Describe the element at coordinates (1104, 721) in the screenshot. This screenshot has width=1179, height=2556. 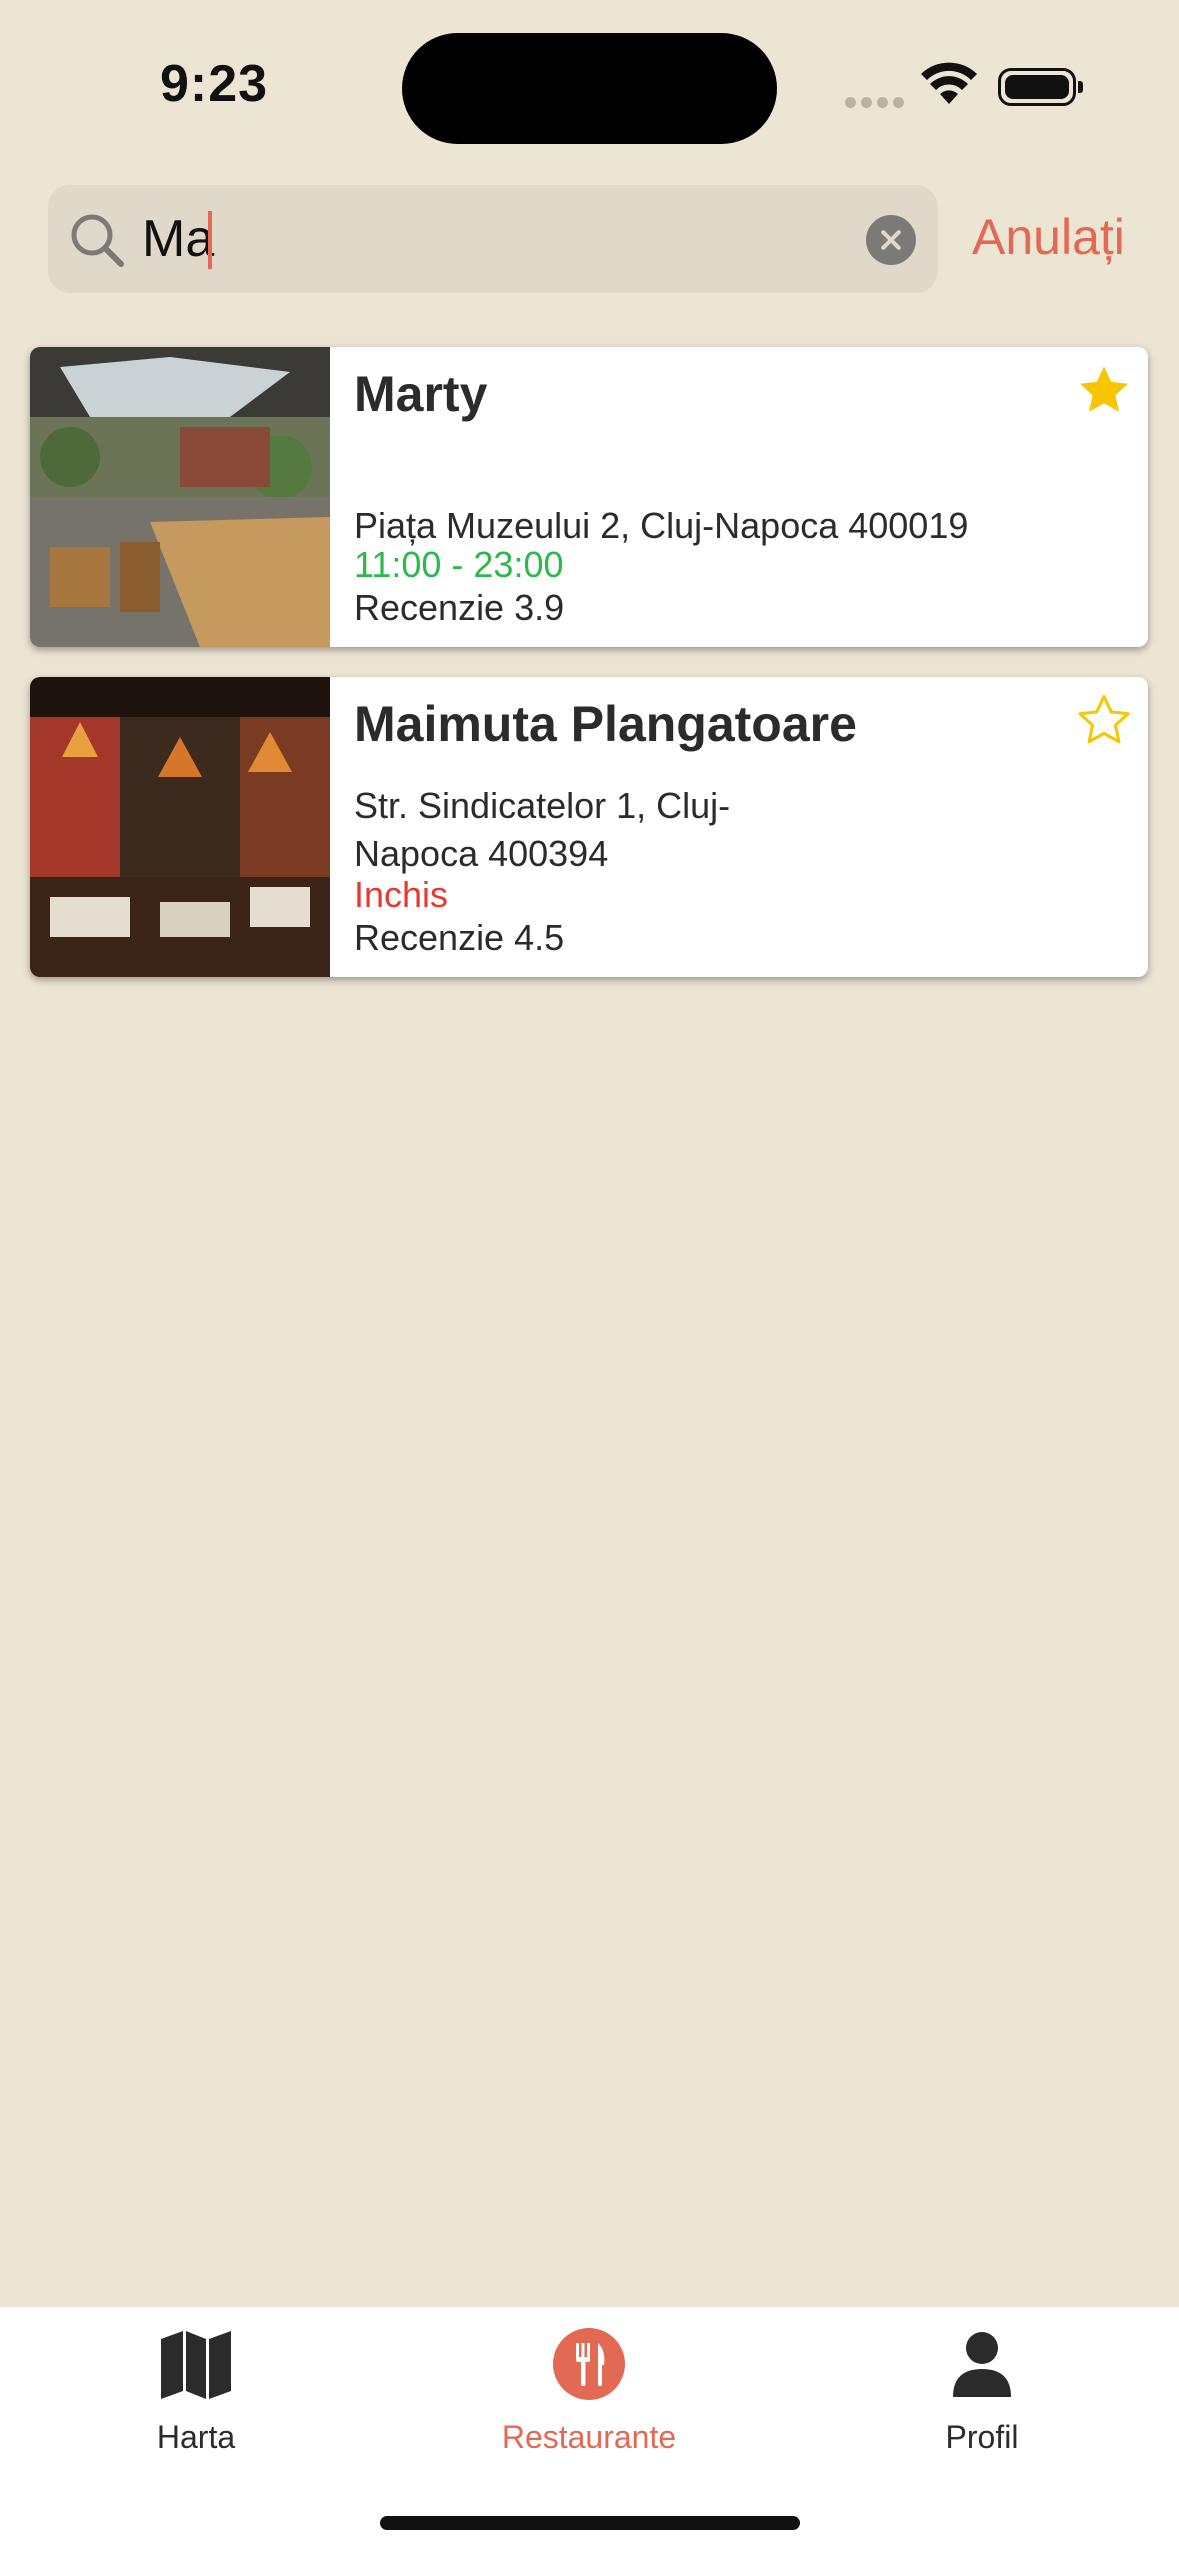
I see `favorite-star-outline-icon` at that location.